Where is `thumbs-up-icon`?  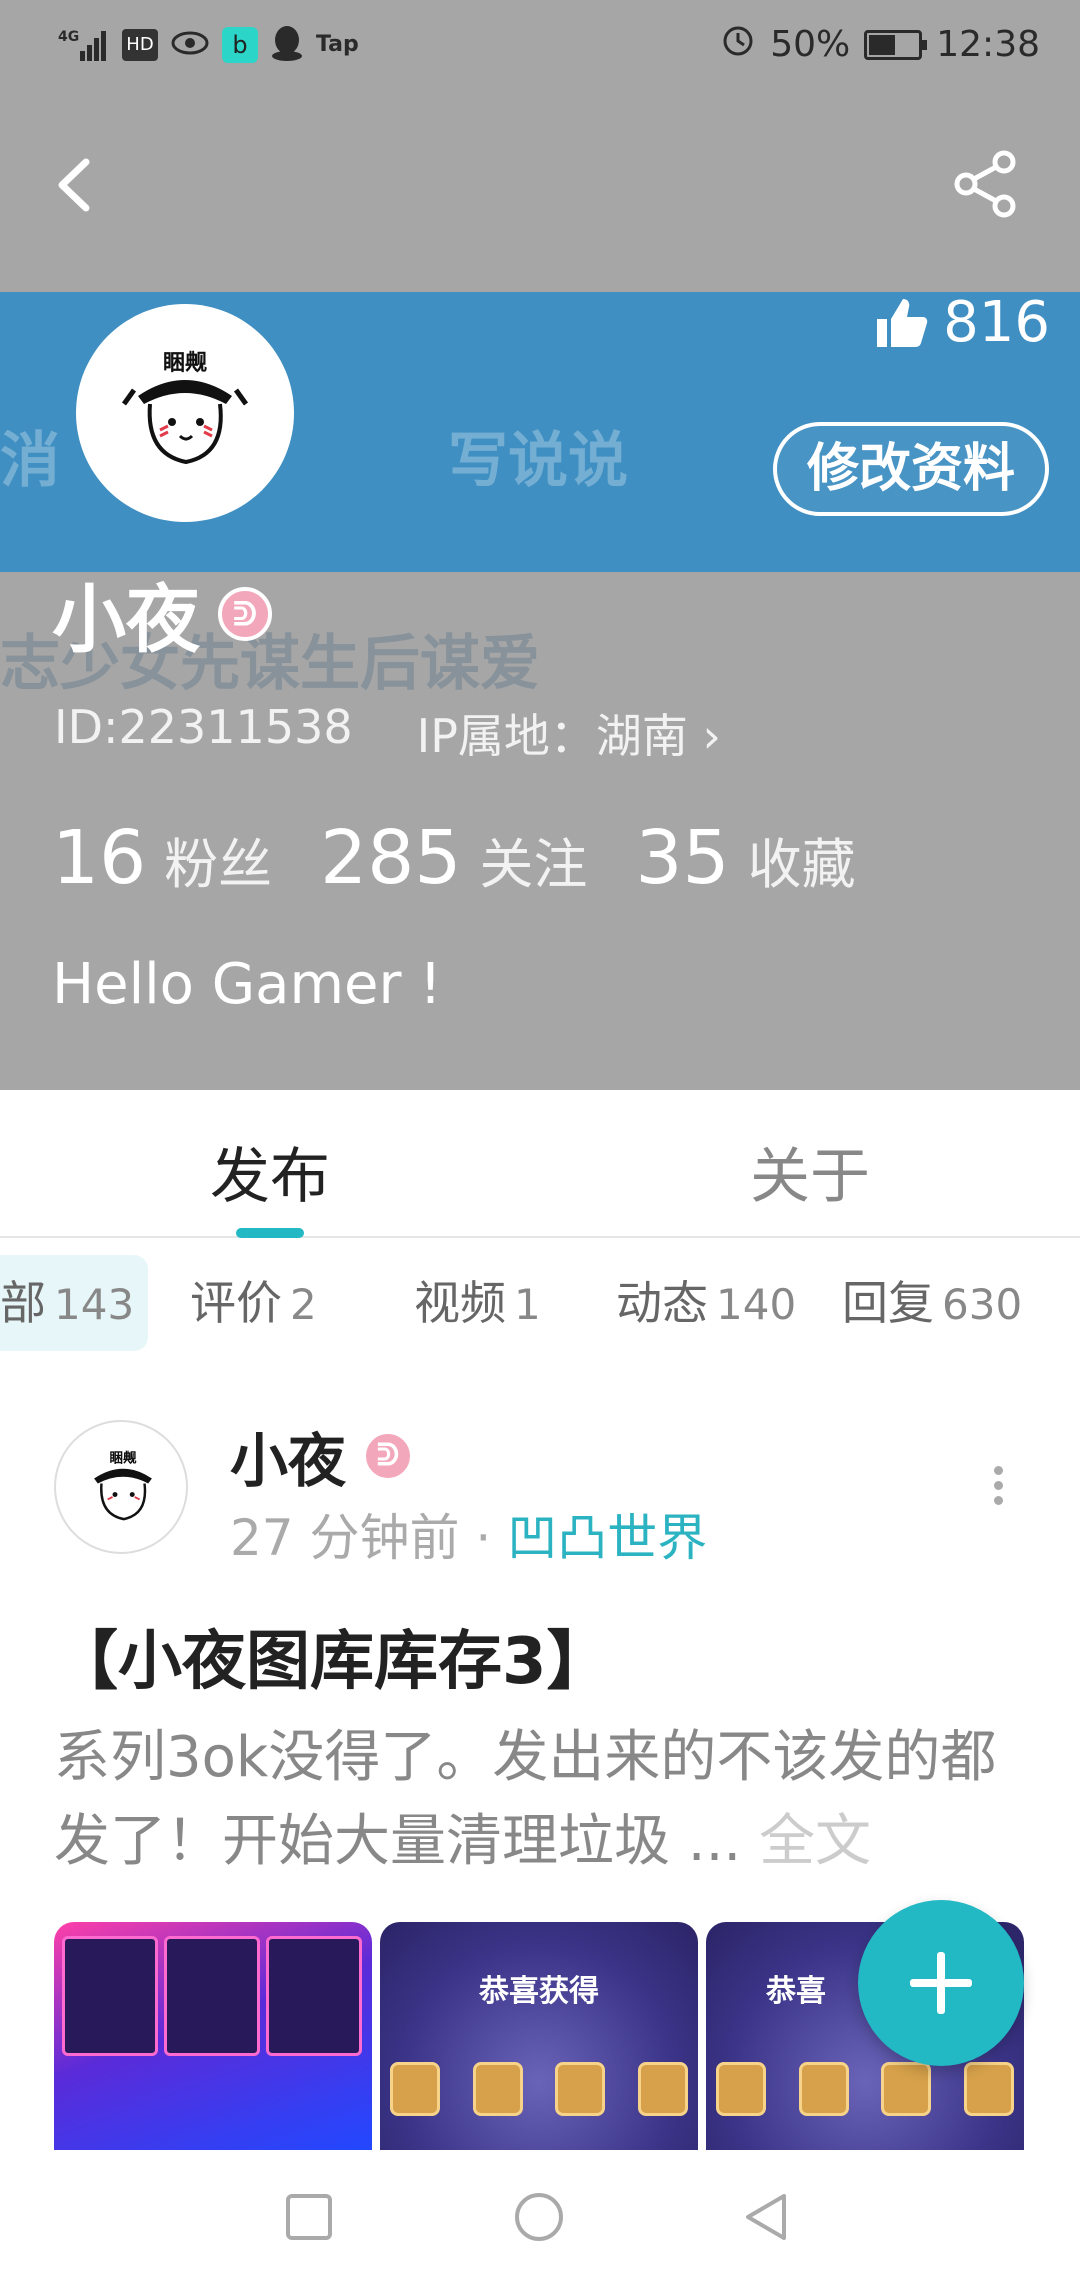
thumbs-up-icon is located at coordinates (902, 322).